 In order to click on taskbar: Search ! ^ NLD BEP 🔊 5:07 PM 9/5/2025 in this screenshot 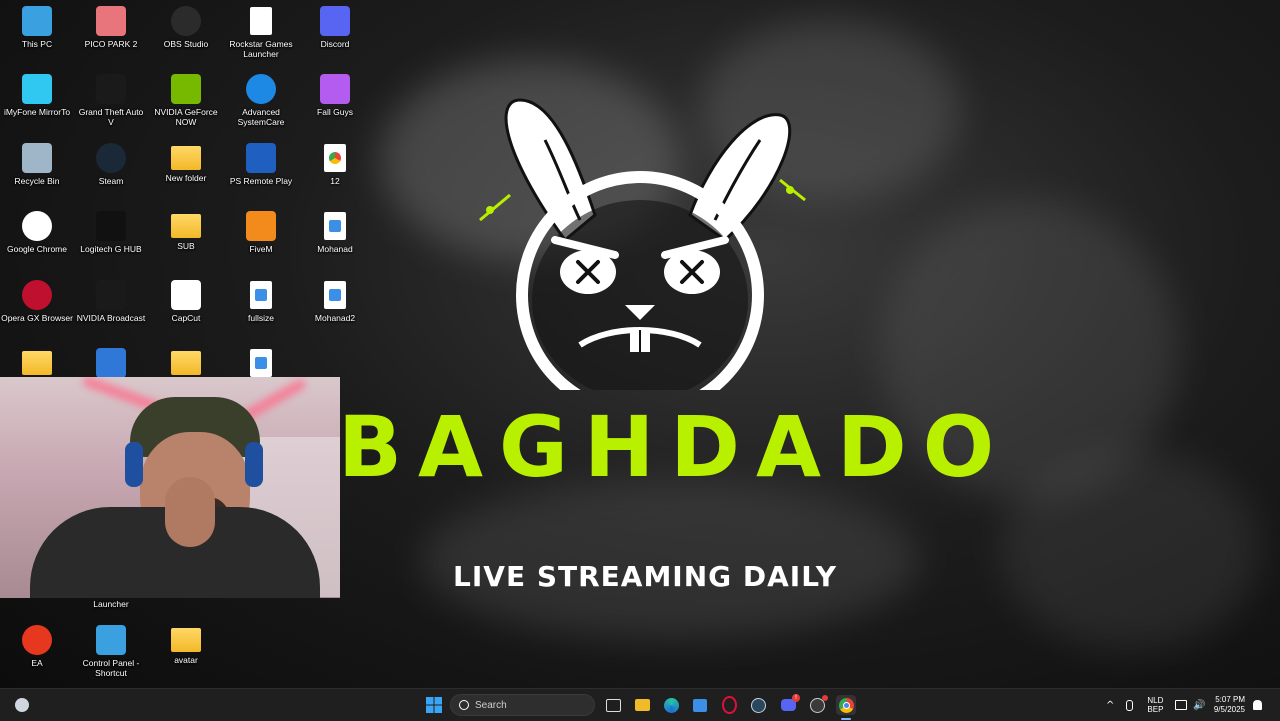, I will do `click(640, 704)`.